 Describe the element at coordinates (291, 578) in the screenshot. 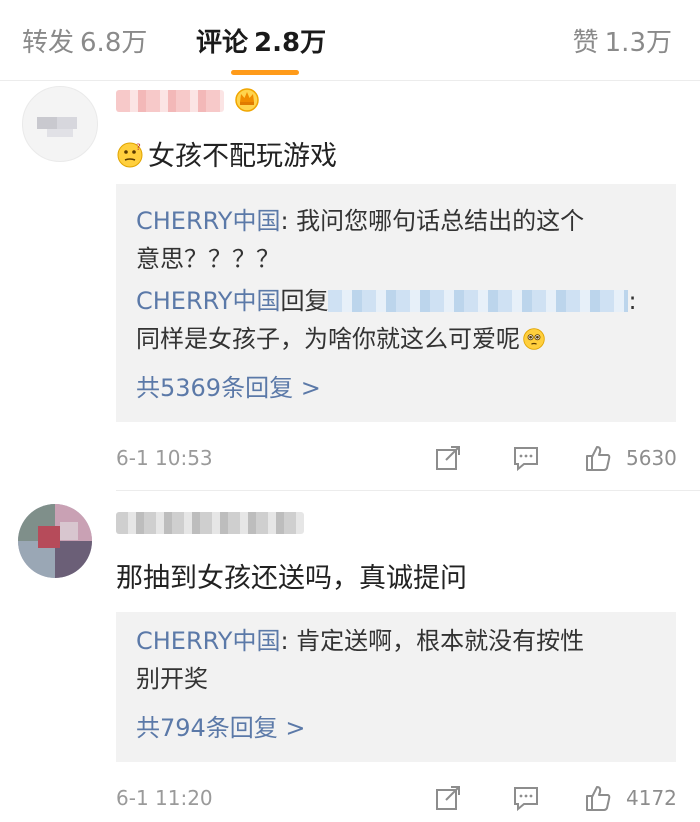

I see `comment-text: 那抽到女孩还送吗，真诚提问` at that location.